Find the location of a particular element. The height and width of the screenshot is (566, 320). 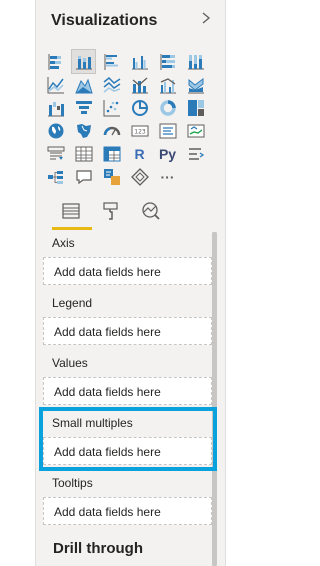

tooltips-well-label: Tooltips is located at coordinates (72, 483).